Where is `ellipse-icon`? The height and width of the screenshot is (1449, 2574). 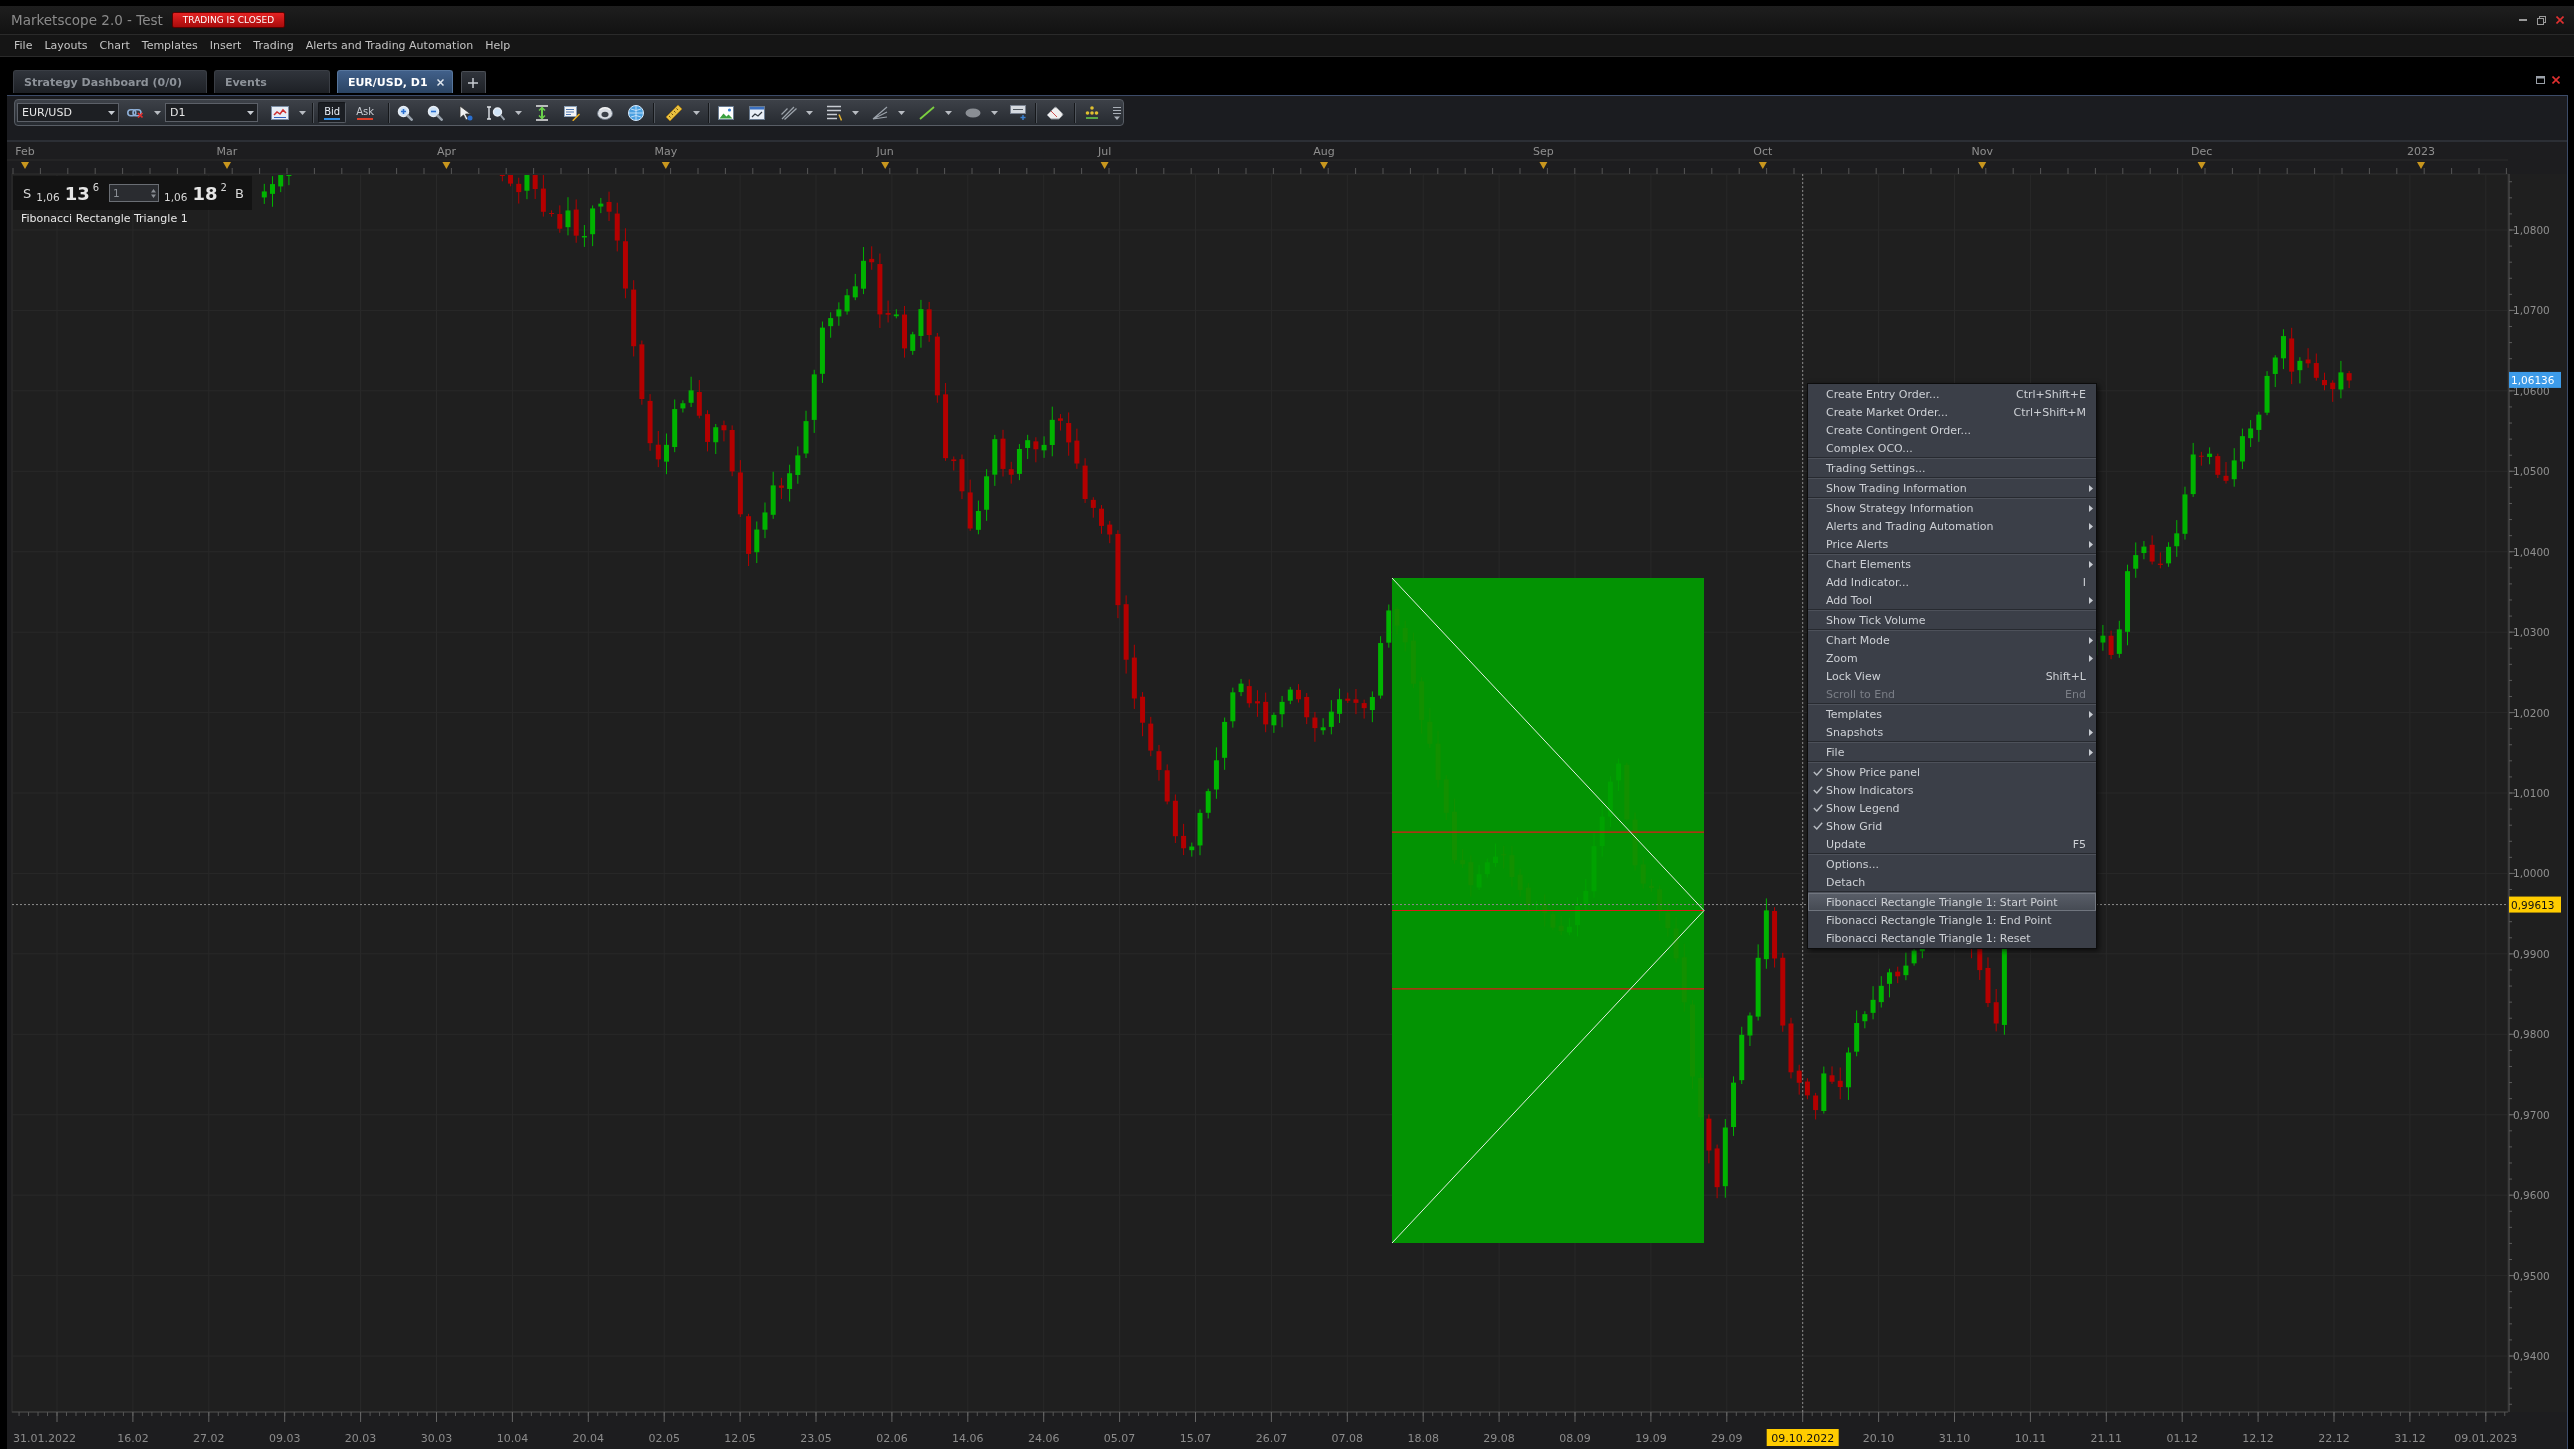
ellipse-icon is located at coordinates (973, 112).